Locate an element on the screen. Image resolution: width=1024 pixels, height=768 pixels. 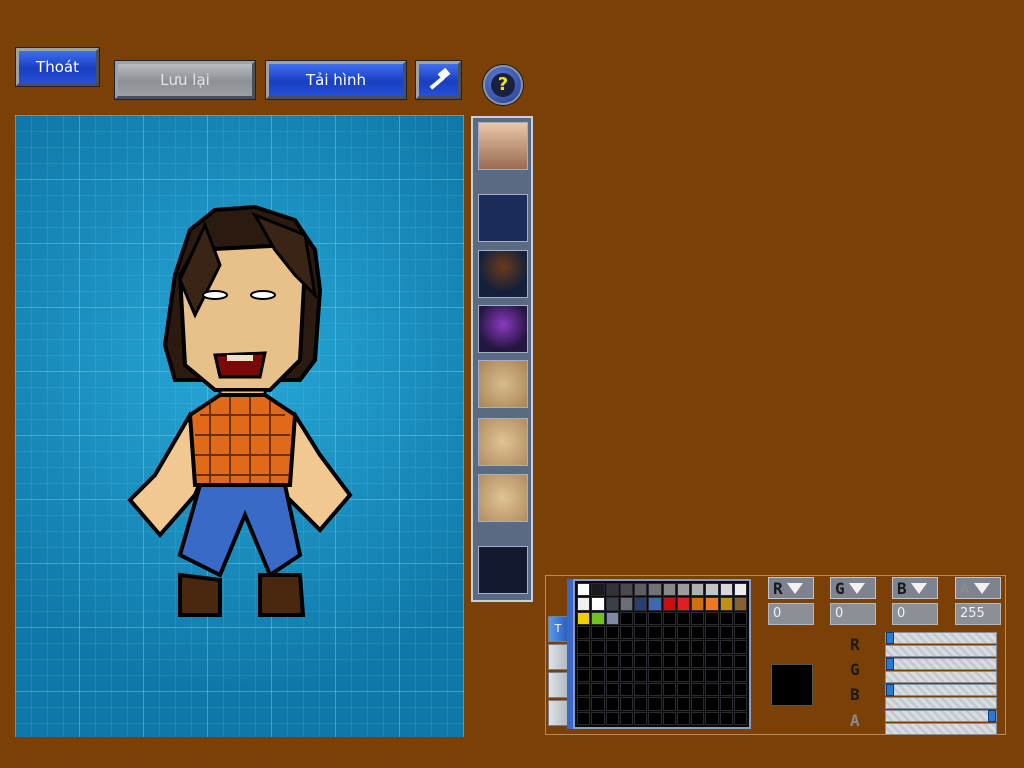
reload-image-button: Tải hình is located at coordinates (336, 80).